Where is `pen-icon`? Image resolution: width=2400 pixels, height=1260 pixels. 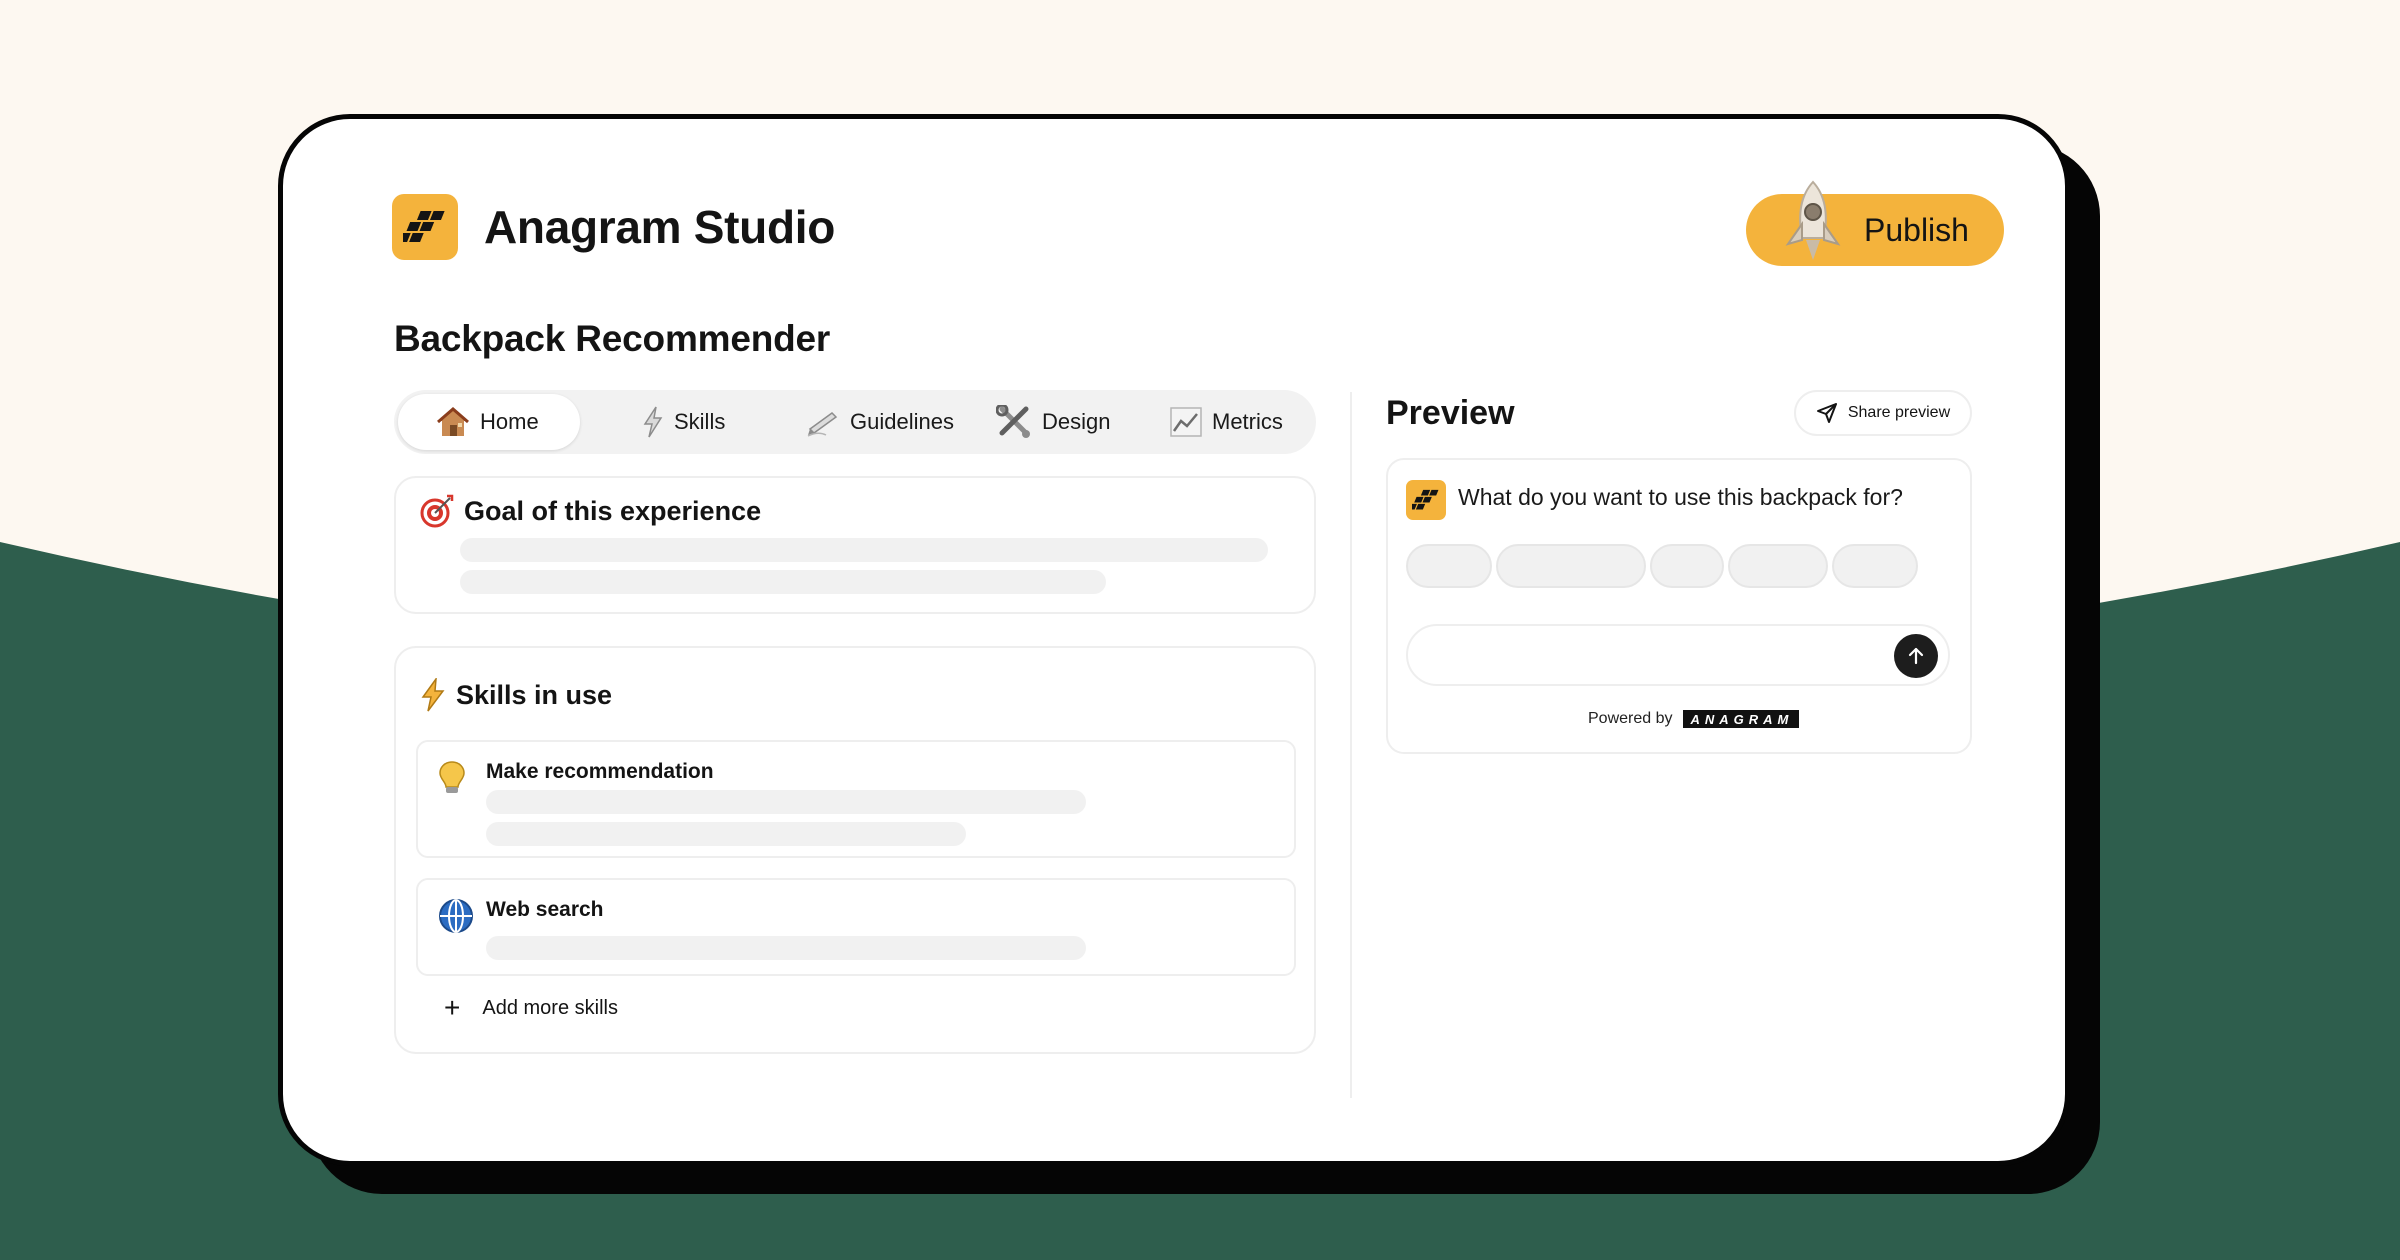
pen-icon is located at coordinates (822, 424).